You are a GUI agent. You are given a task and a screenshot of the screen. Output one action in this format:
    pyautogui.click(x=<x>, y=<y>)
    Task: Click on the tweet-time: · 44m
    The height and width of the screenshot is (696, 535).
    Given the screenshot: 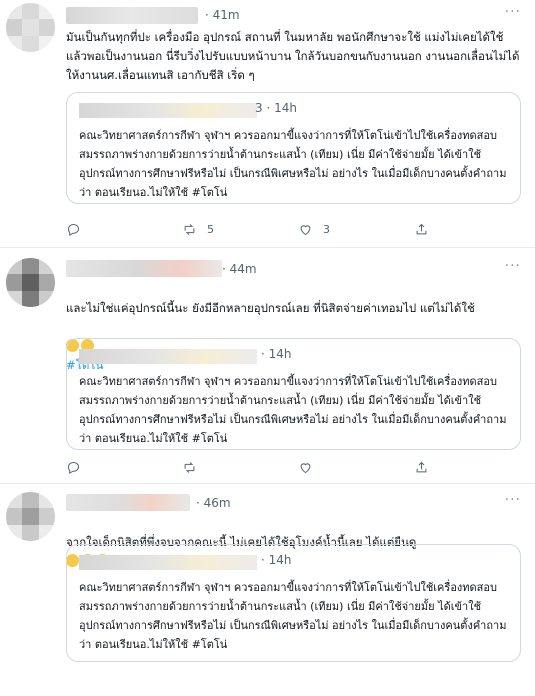 What is the action you would take?
    pyautogui.click(x=239, y=269)
    